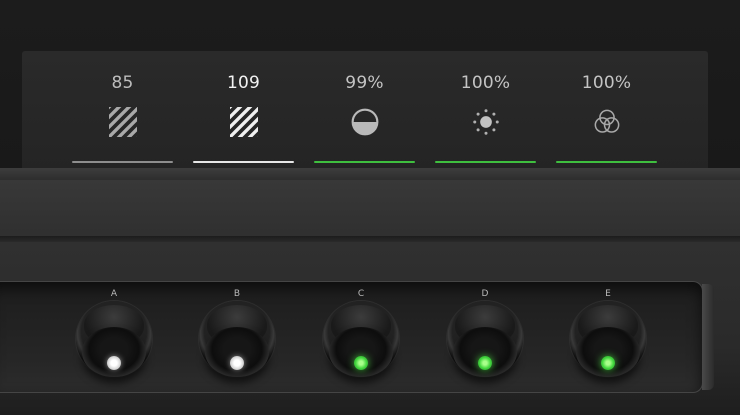 The image size is (740, 415). Describe the element at coordinates (243, 83) in the screenshot. I see `readout-value: 109` at that location.